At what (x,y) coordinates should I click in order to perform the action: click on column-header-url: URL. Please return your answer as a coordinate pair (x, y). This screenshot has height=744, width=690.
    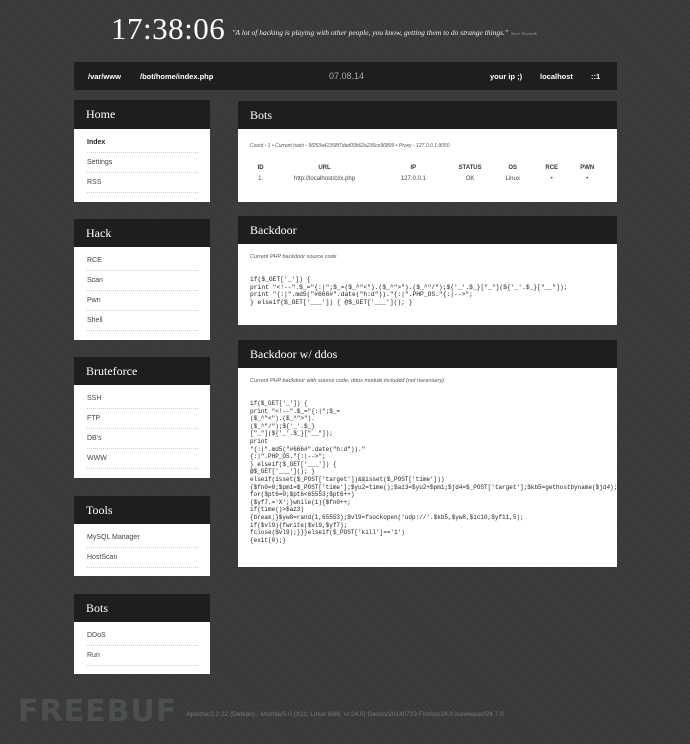
    Looking at the image, I should click on (324, 168).